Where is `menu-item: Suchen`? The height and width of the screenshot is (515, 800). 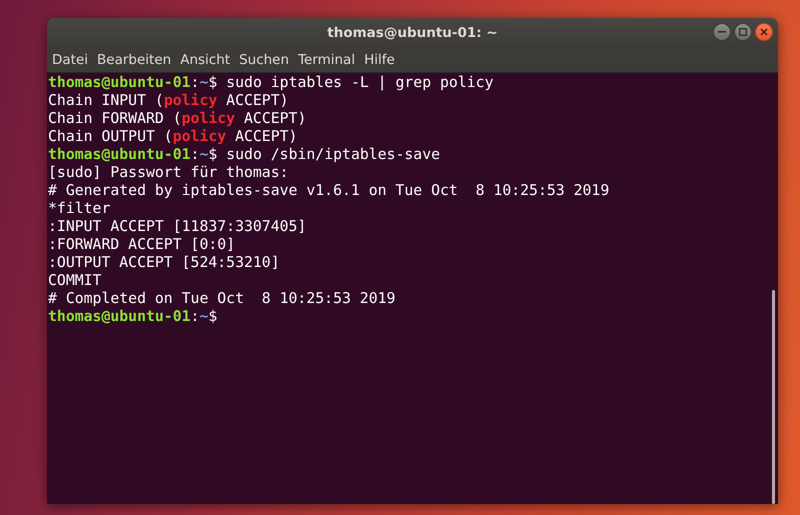 menu-item: Suchen is located at coordinates (264, 60).